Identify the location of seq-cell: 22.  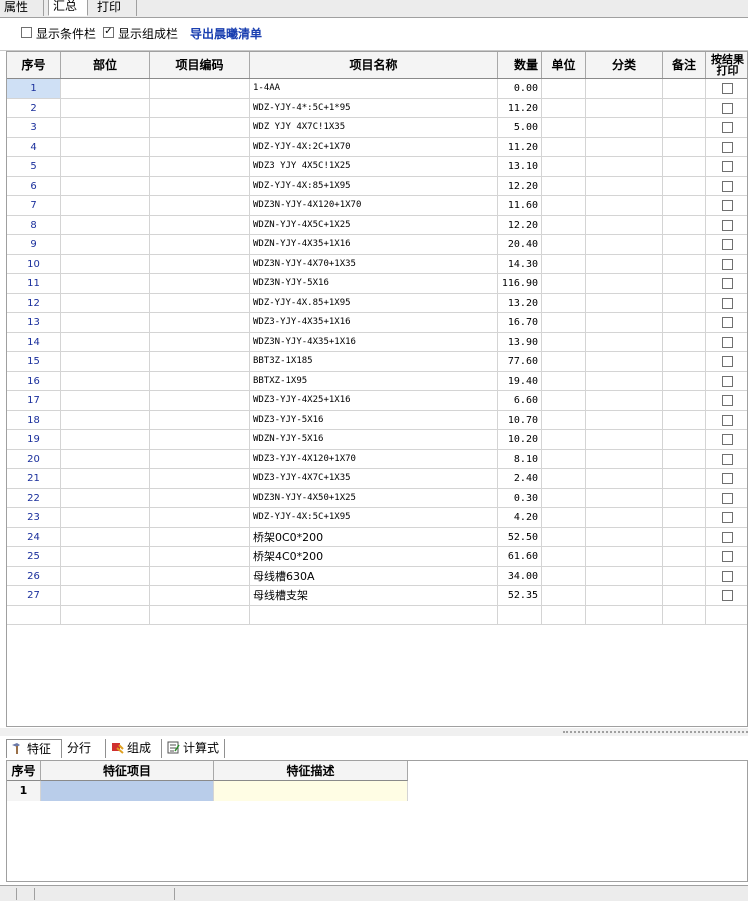
(34, 498).